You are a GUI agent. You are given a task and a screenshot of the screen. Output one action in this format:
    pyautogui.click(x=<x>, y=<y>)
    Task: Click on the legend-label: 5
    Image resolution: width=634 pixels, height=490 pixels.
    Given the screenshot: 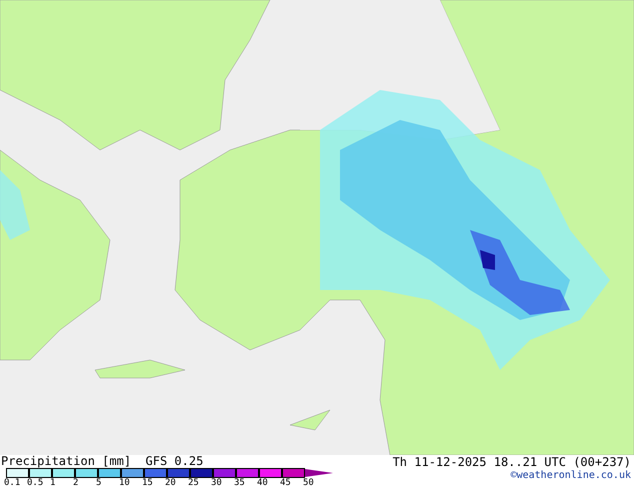 What is the action you would take?
    pyautogui.click(x=99, y=483)
    